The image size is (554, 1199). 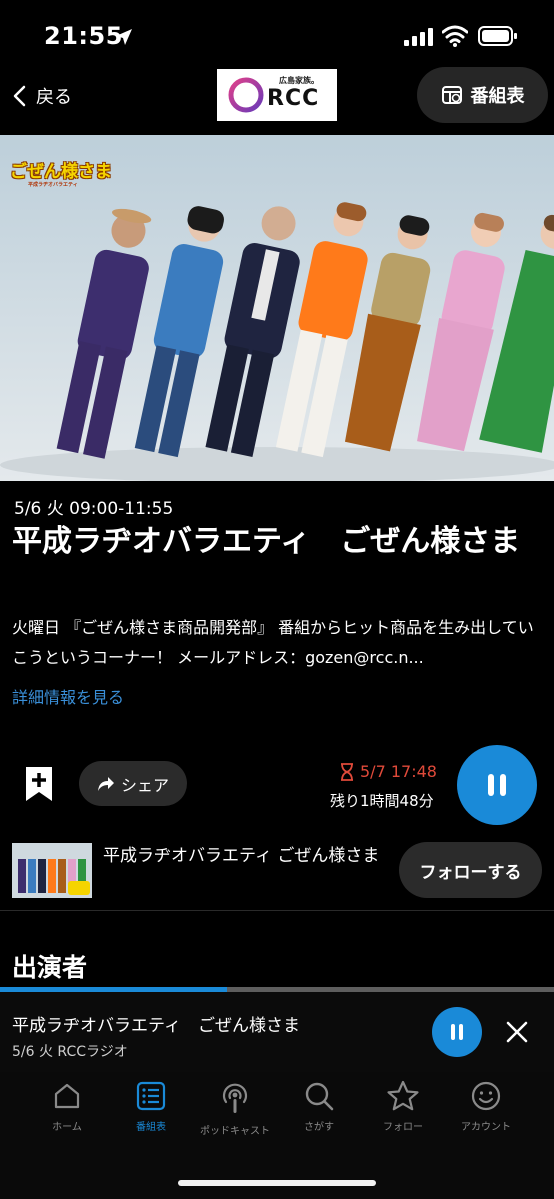 What do you see at coordinates (497, 96) in the screenshot?
I see `schedule-label: 番組表` at bounding box center [497, 96].